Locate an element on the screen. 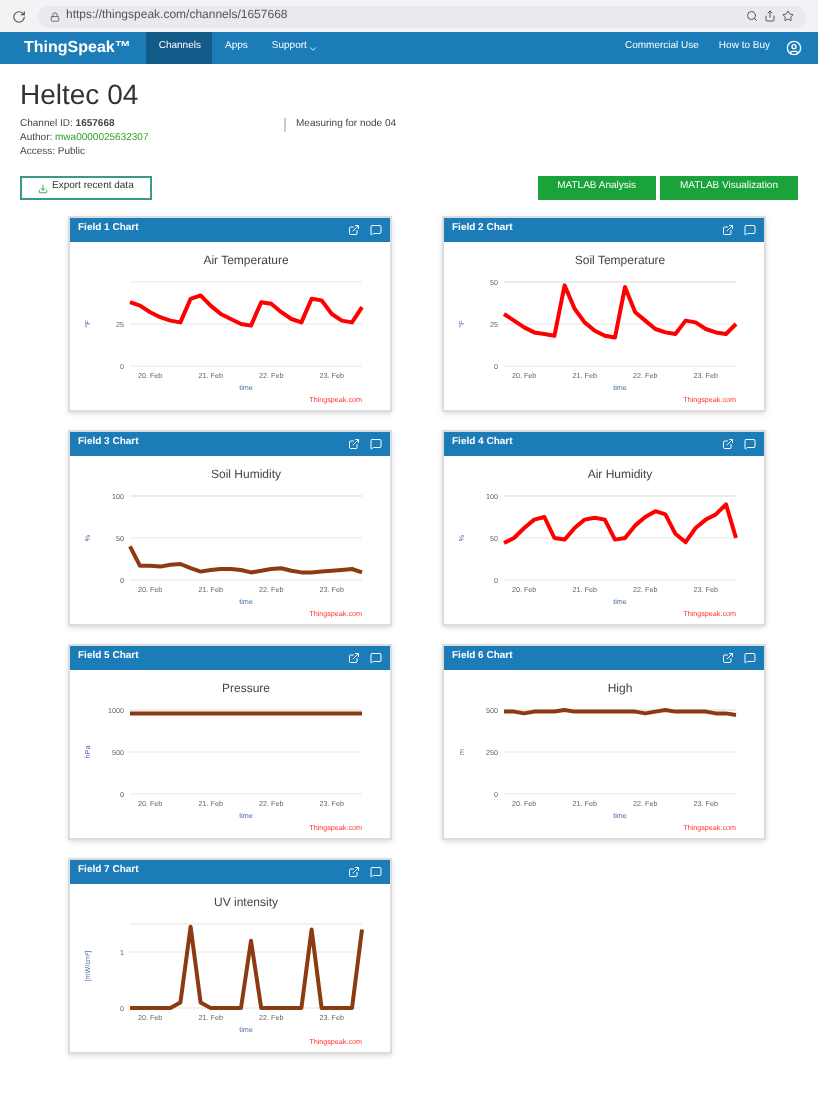 This screenshot has height=1100, width=818. search-icon is located at coordinates (752, 16).